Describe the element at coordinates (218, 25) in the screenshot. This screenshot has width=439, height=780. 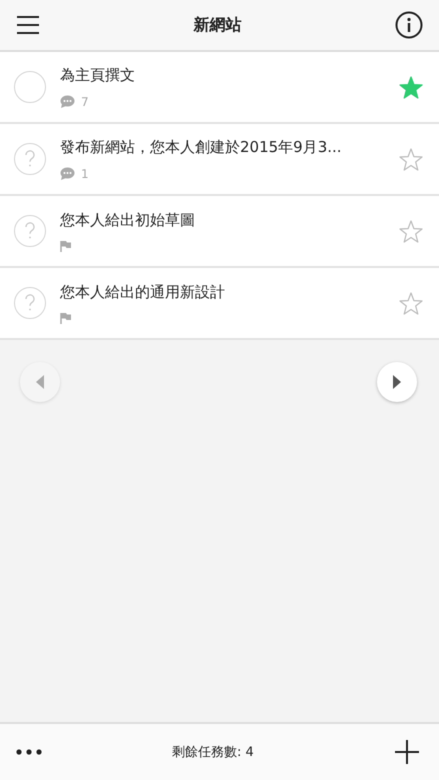
I see `header-title: 新網站` at that location.